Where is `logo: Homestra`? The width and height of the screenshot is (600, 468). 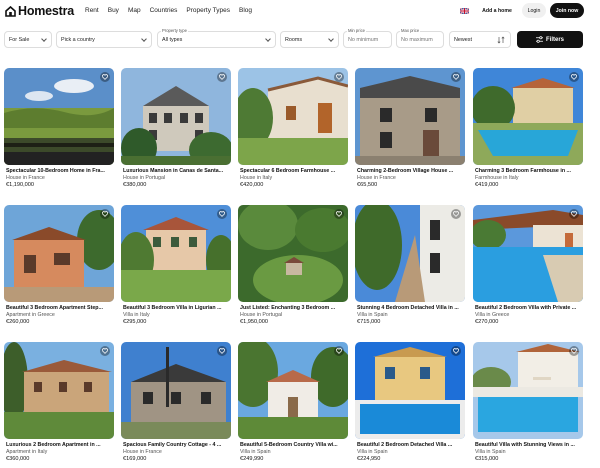
logo: Homestra is located at coordinates (39, 11).